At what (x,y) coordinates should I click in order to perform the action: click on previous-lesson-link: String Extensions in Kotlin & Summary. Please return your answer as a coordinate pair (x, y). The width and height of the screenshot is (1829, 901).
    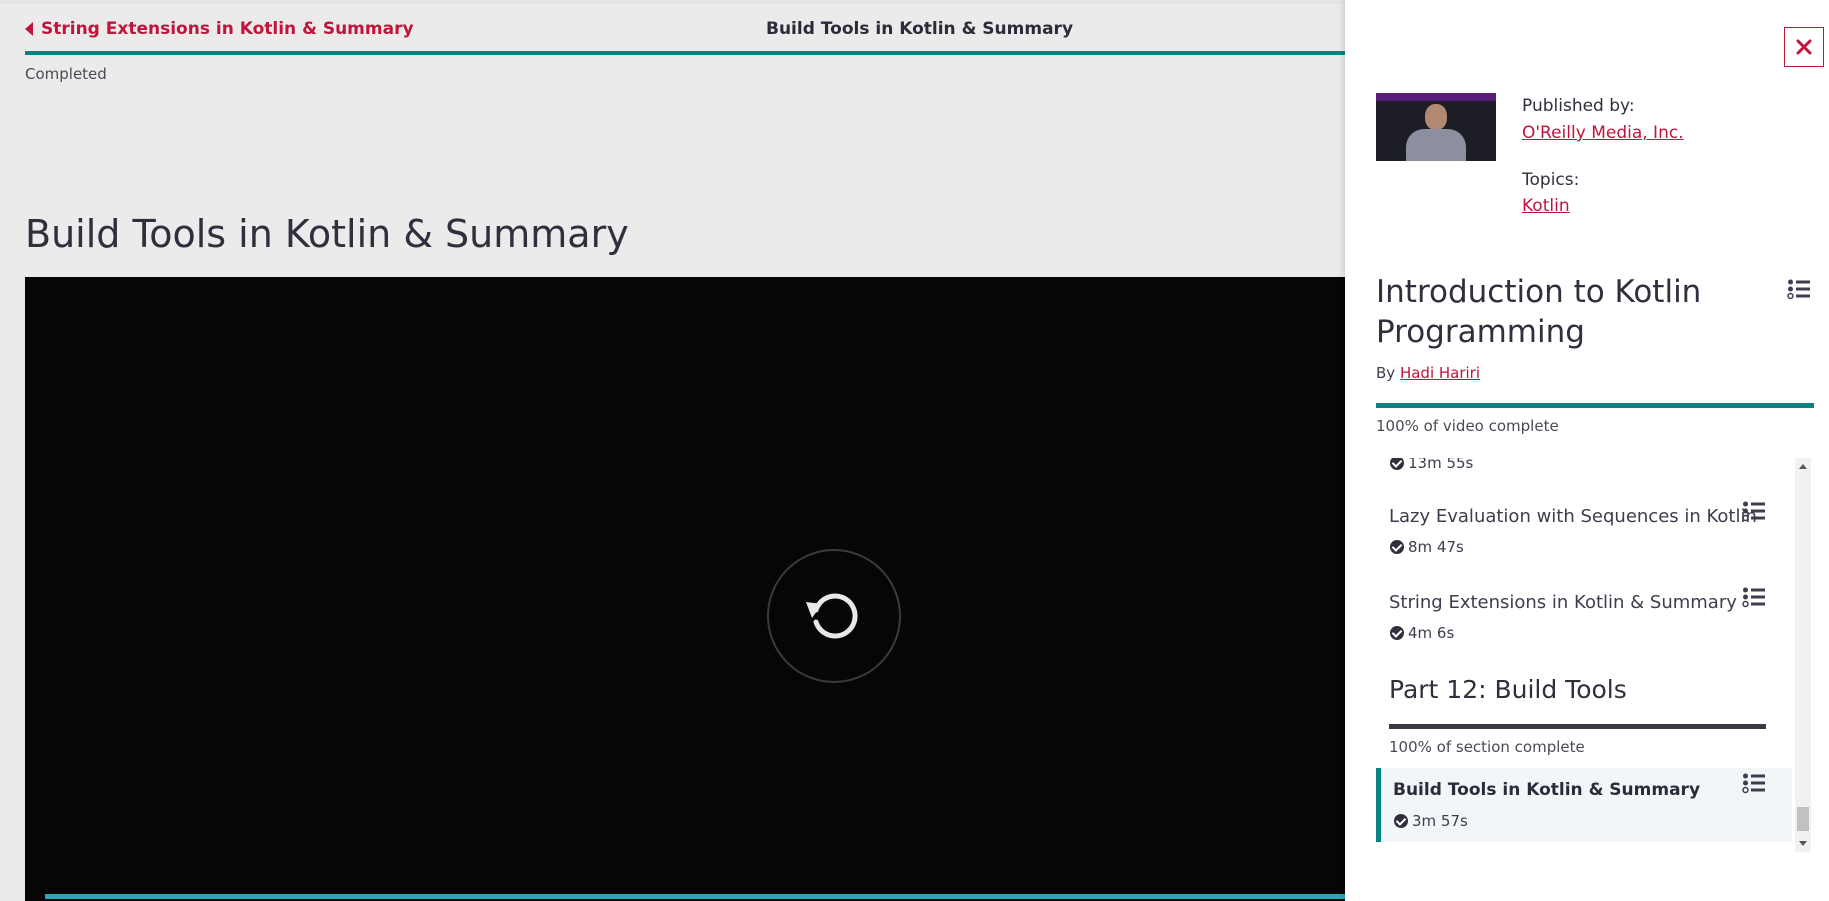
    Looking at the image, I should click on (219, 29).